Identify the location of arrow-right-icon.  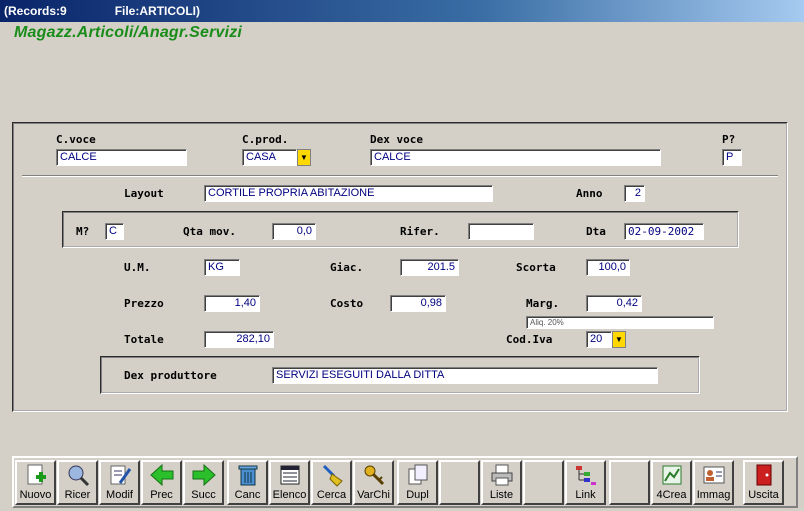
(204, 475).